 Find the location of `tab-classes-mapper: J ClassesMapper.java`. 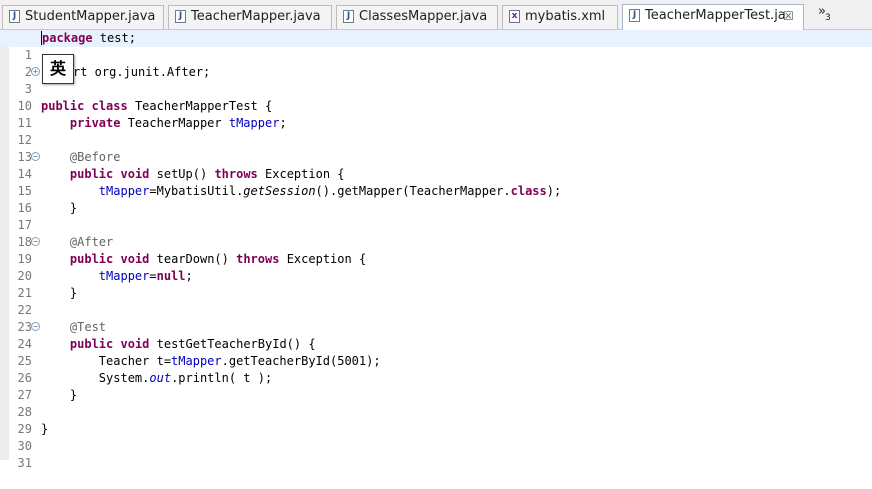

tab-classes-mapper: J ClassesMapper.java is located at coordinates (417, 17).